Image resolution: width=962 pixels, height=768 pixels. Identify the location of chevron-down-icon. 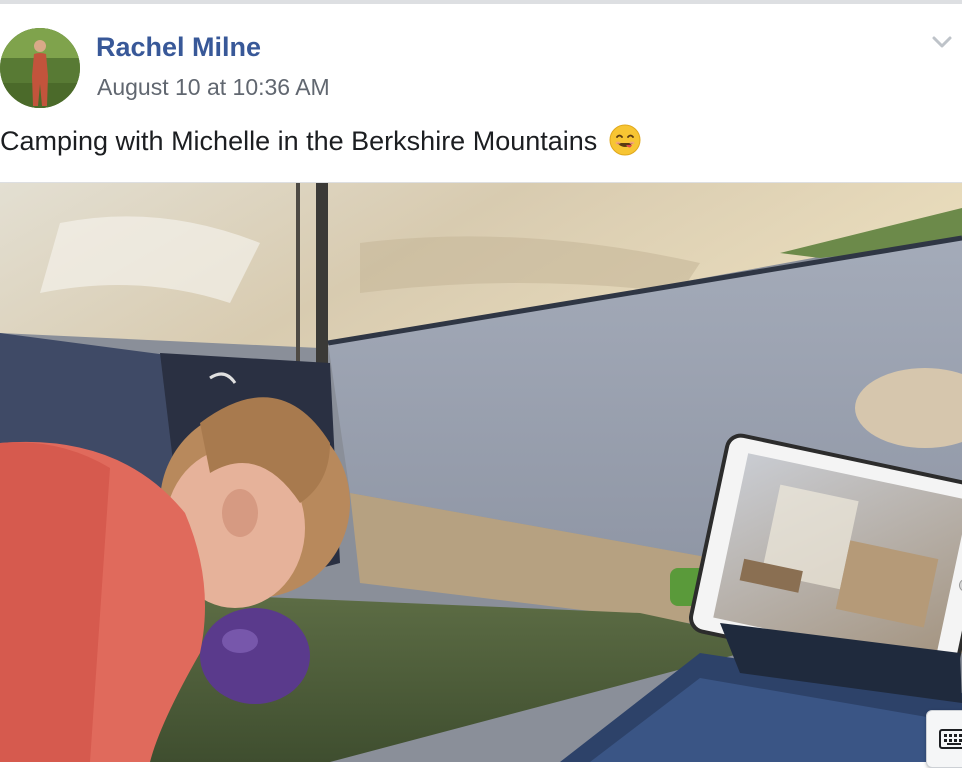
(942, 42).